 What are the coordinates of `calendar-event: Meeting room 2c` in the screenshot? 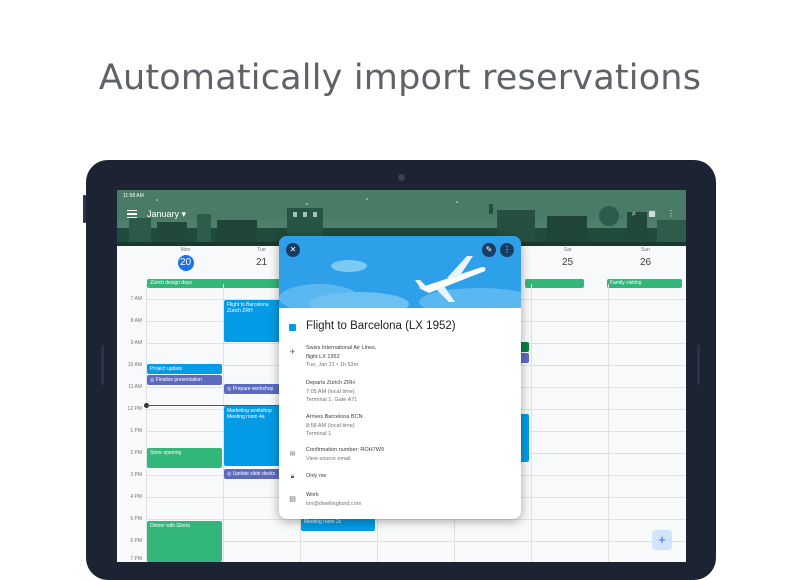 It's located at (338, 524).